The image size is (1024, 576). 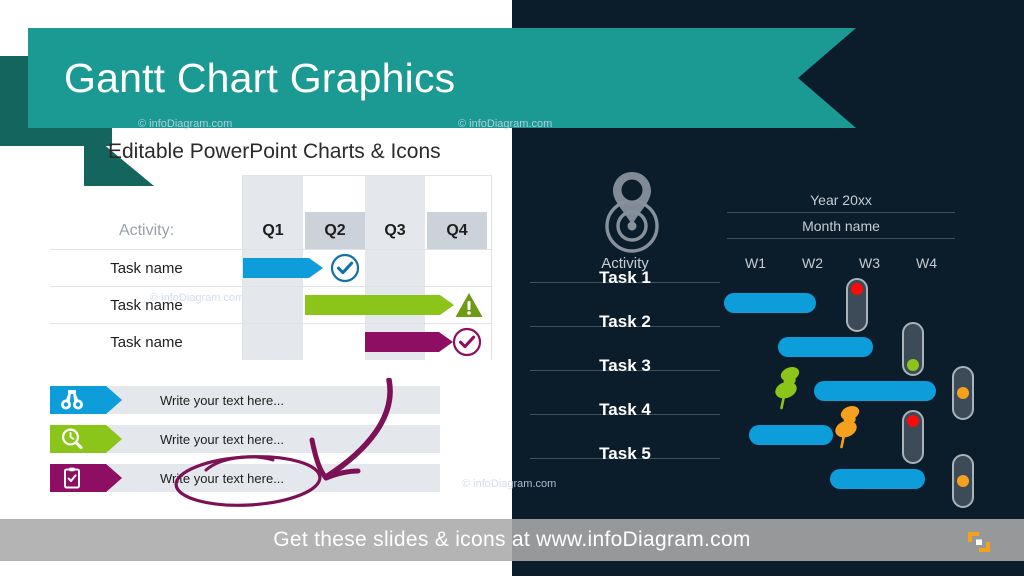 What do you see at coordinates (367, 175) in the screenshot?
I see `table-top-rule` at bounding box center [367, 175].